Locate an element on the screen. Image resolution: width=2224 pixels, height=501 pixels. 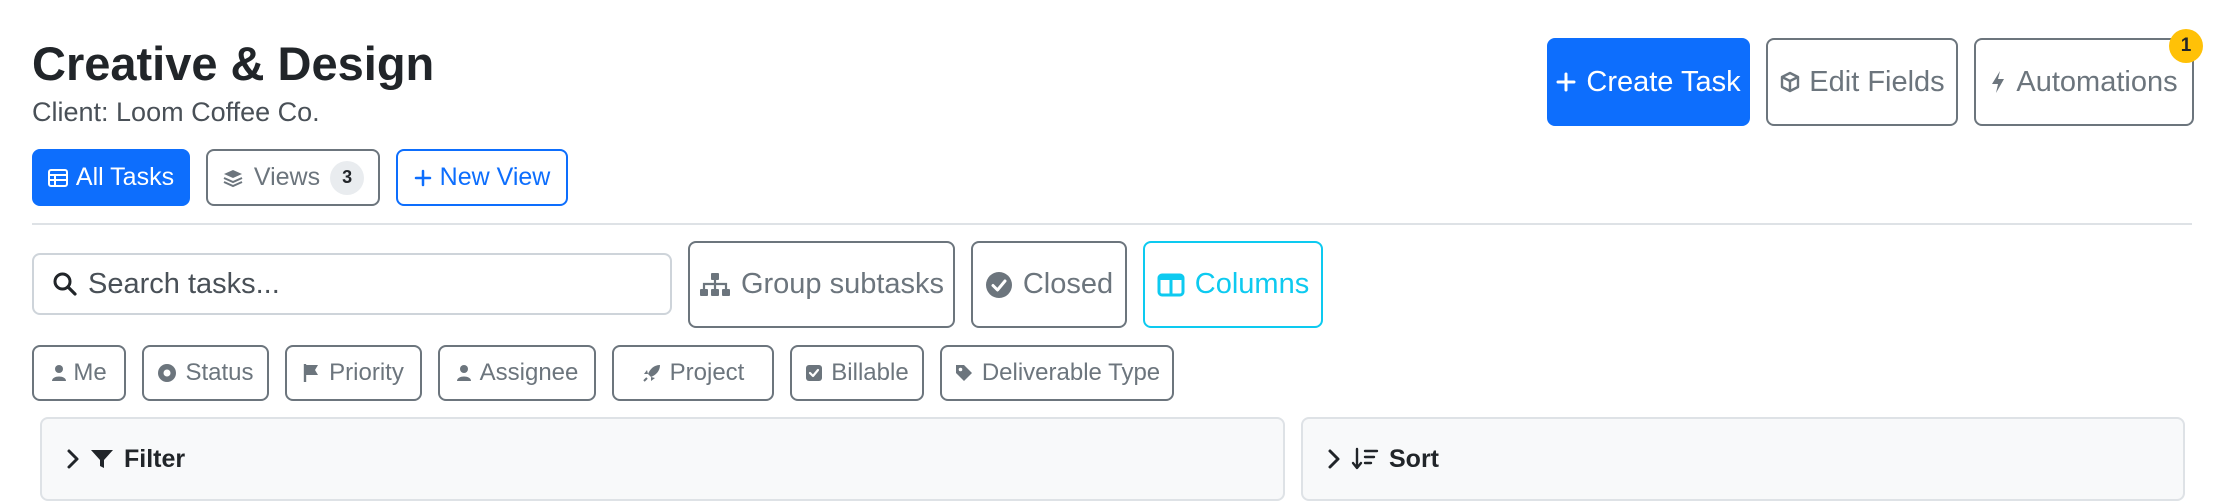
chip-billable-label: Billable is located at coordinates (870, 372).